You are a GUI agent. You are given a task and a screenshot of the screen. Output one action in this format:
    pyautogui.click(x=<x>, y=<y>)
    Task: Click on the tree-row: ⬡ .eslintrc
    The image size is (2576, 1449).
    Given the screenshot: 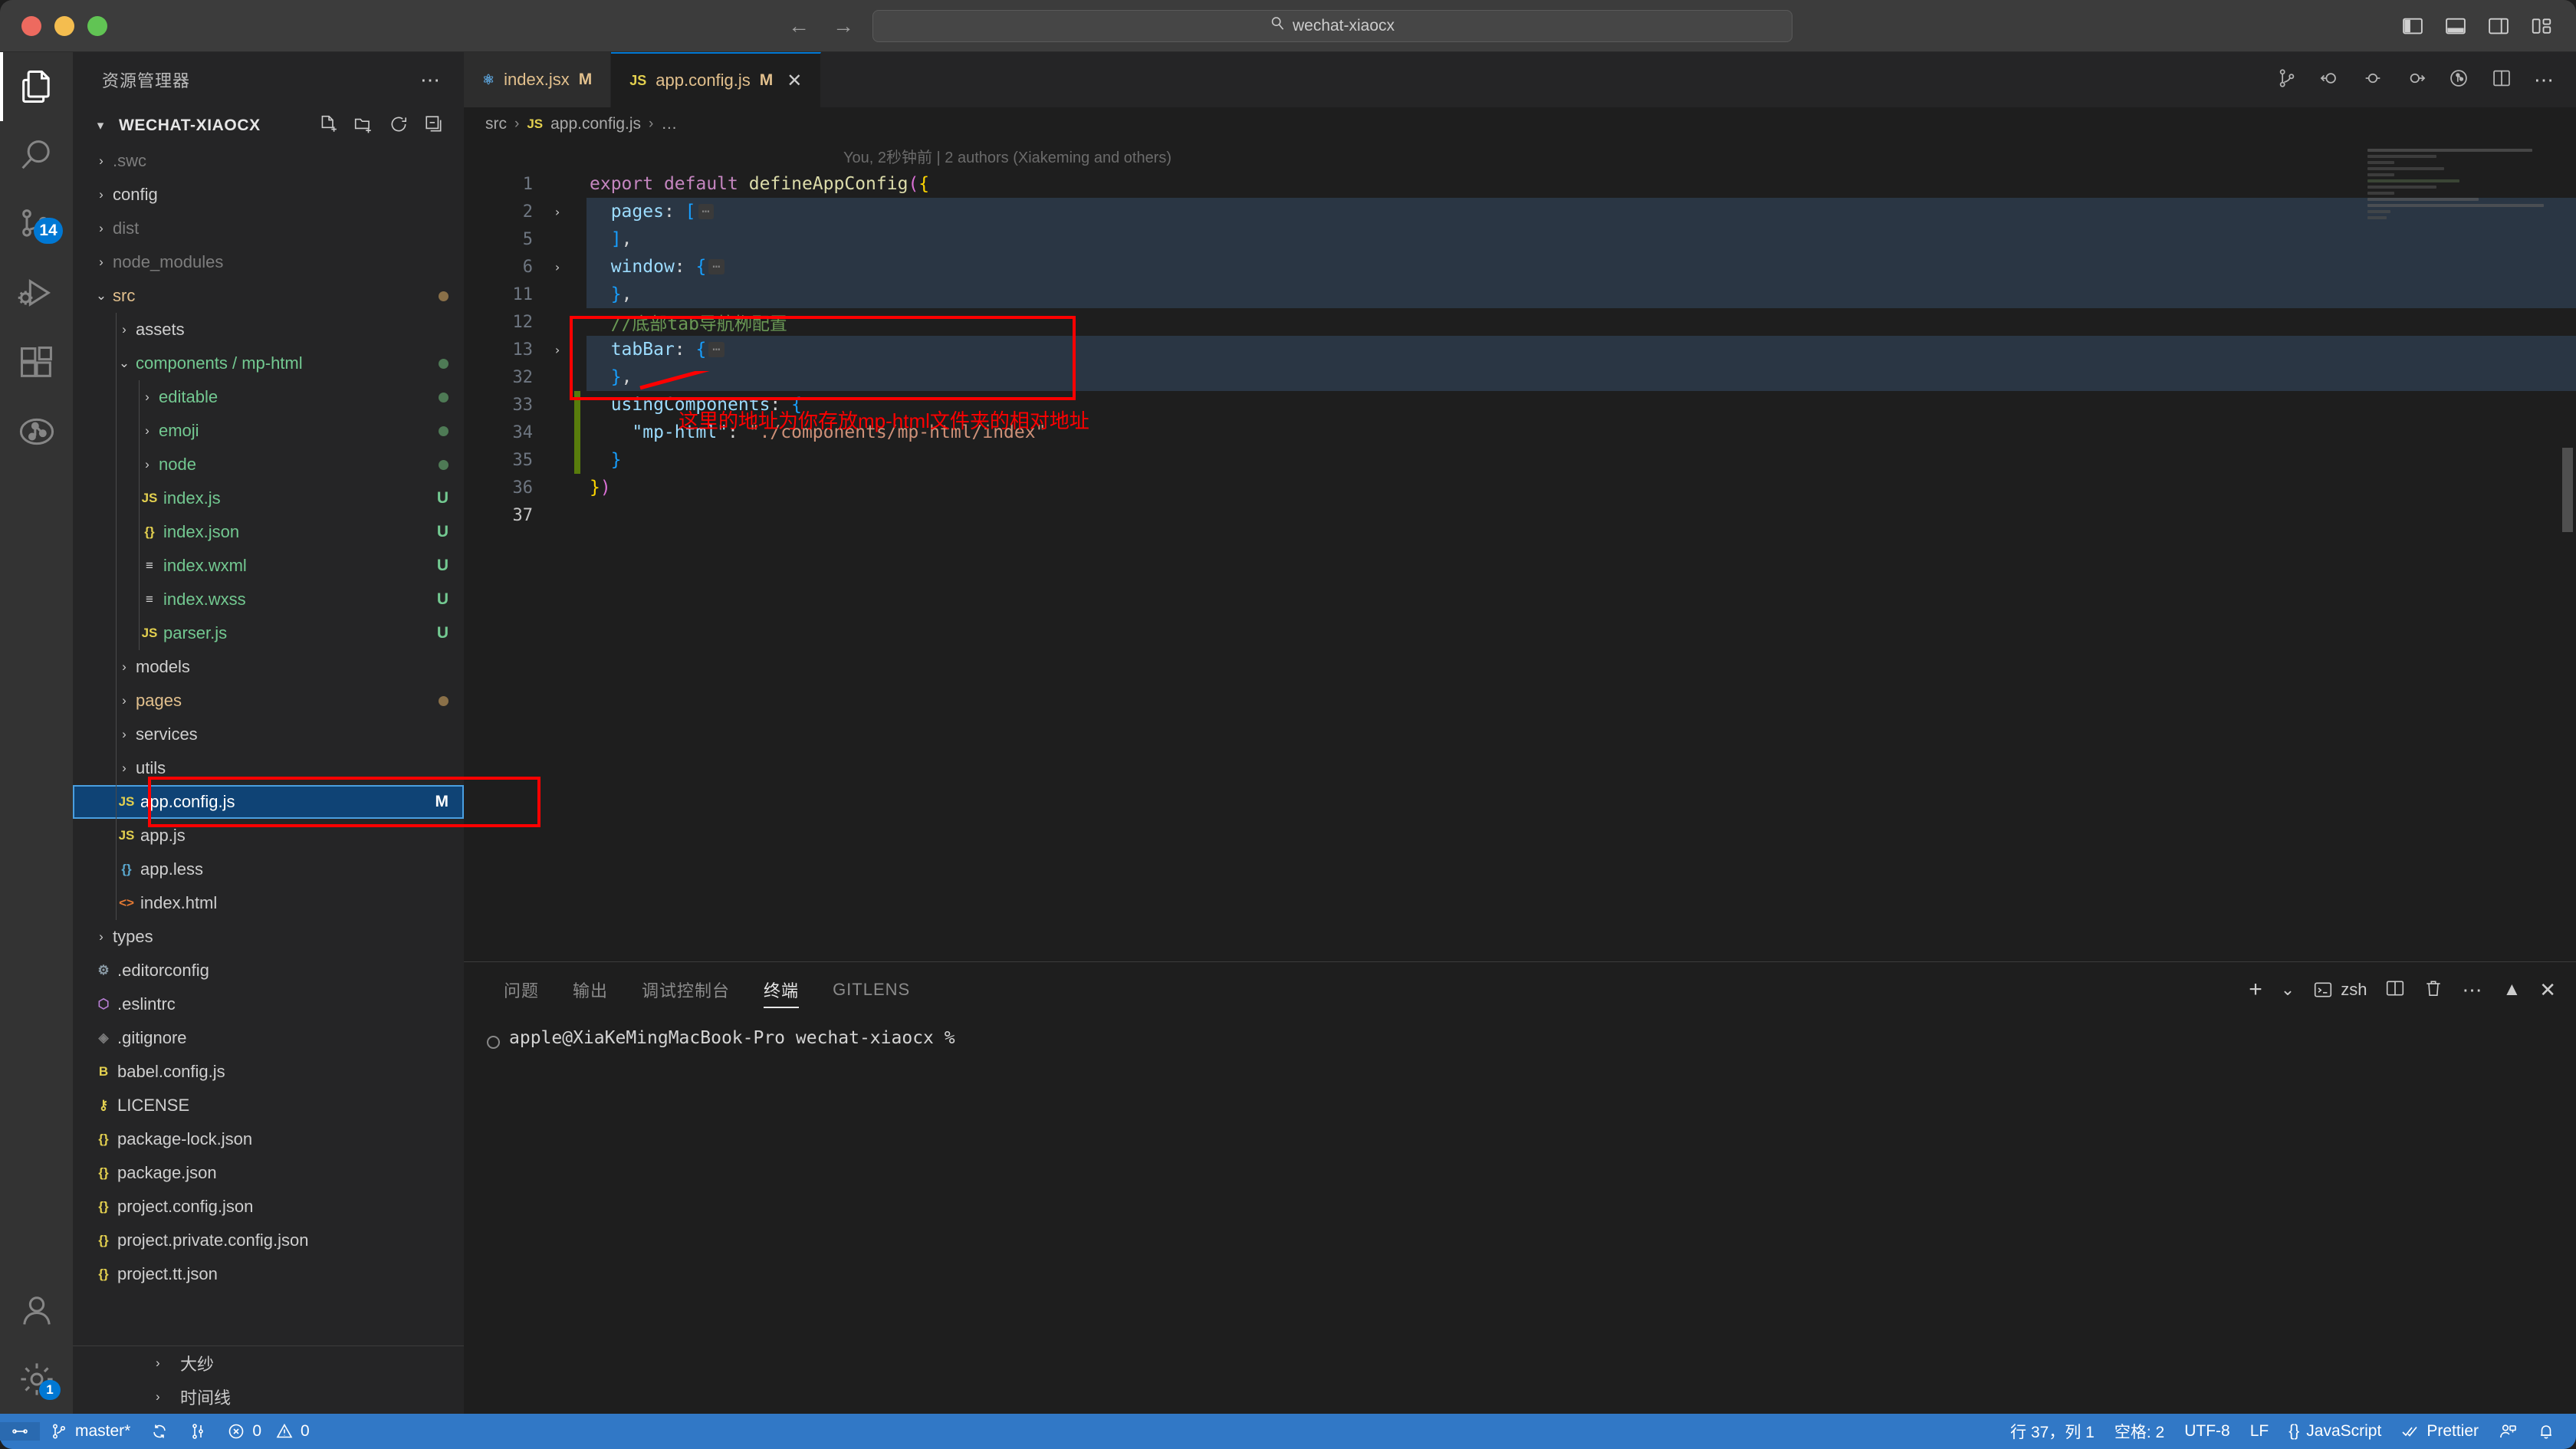 What is the action you would take?
    pyautogui.click(x=268, y=1004)
    